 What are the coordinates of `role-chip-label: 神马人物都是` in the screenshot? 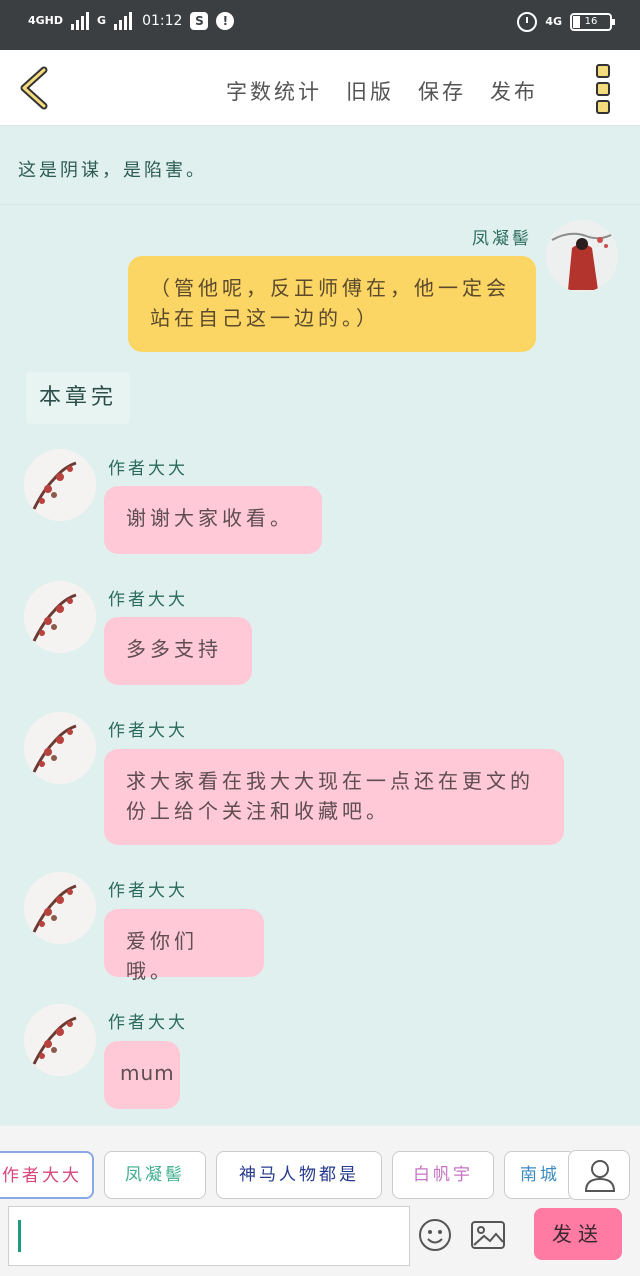 It's located at (299, 1175).